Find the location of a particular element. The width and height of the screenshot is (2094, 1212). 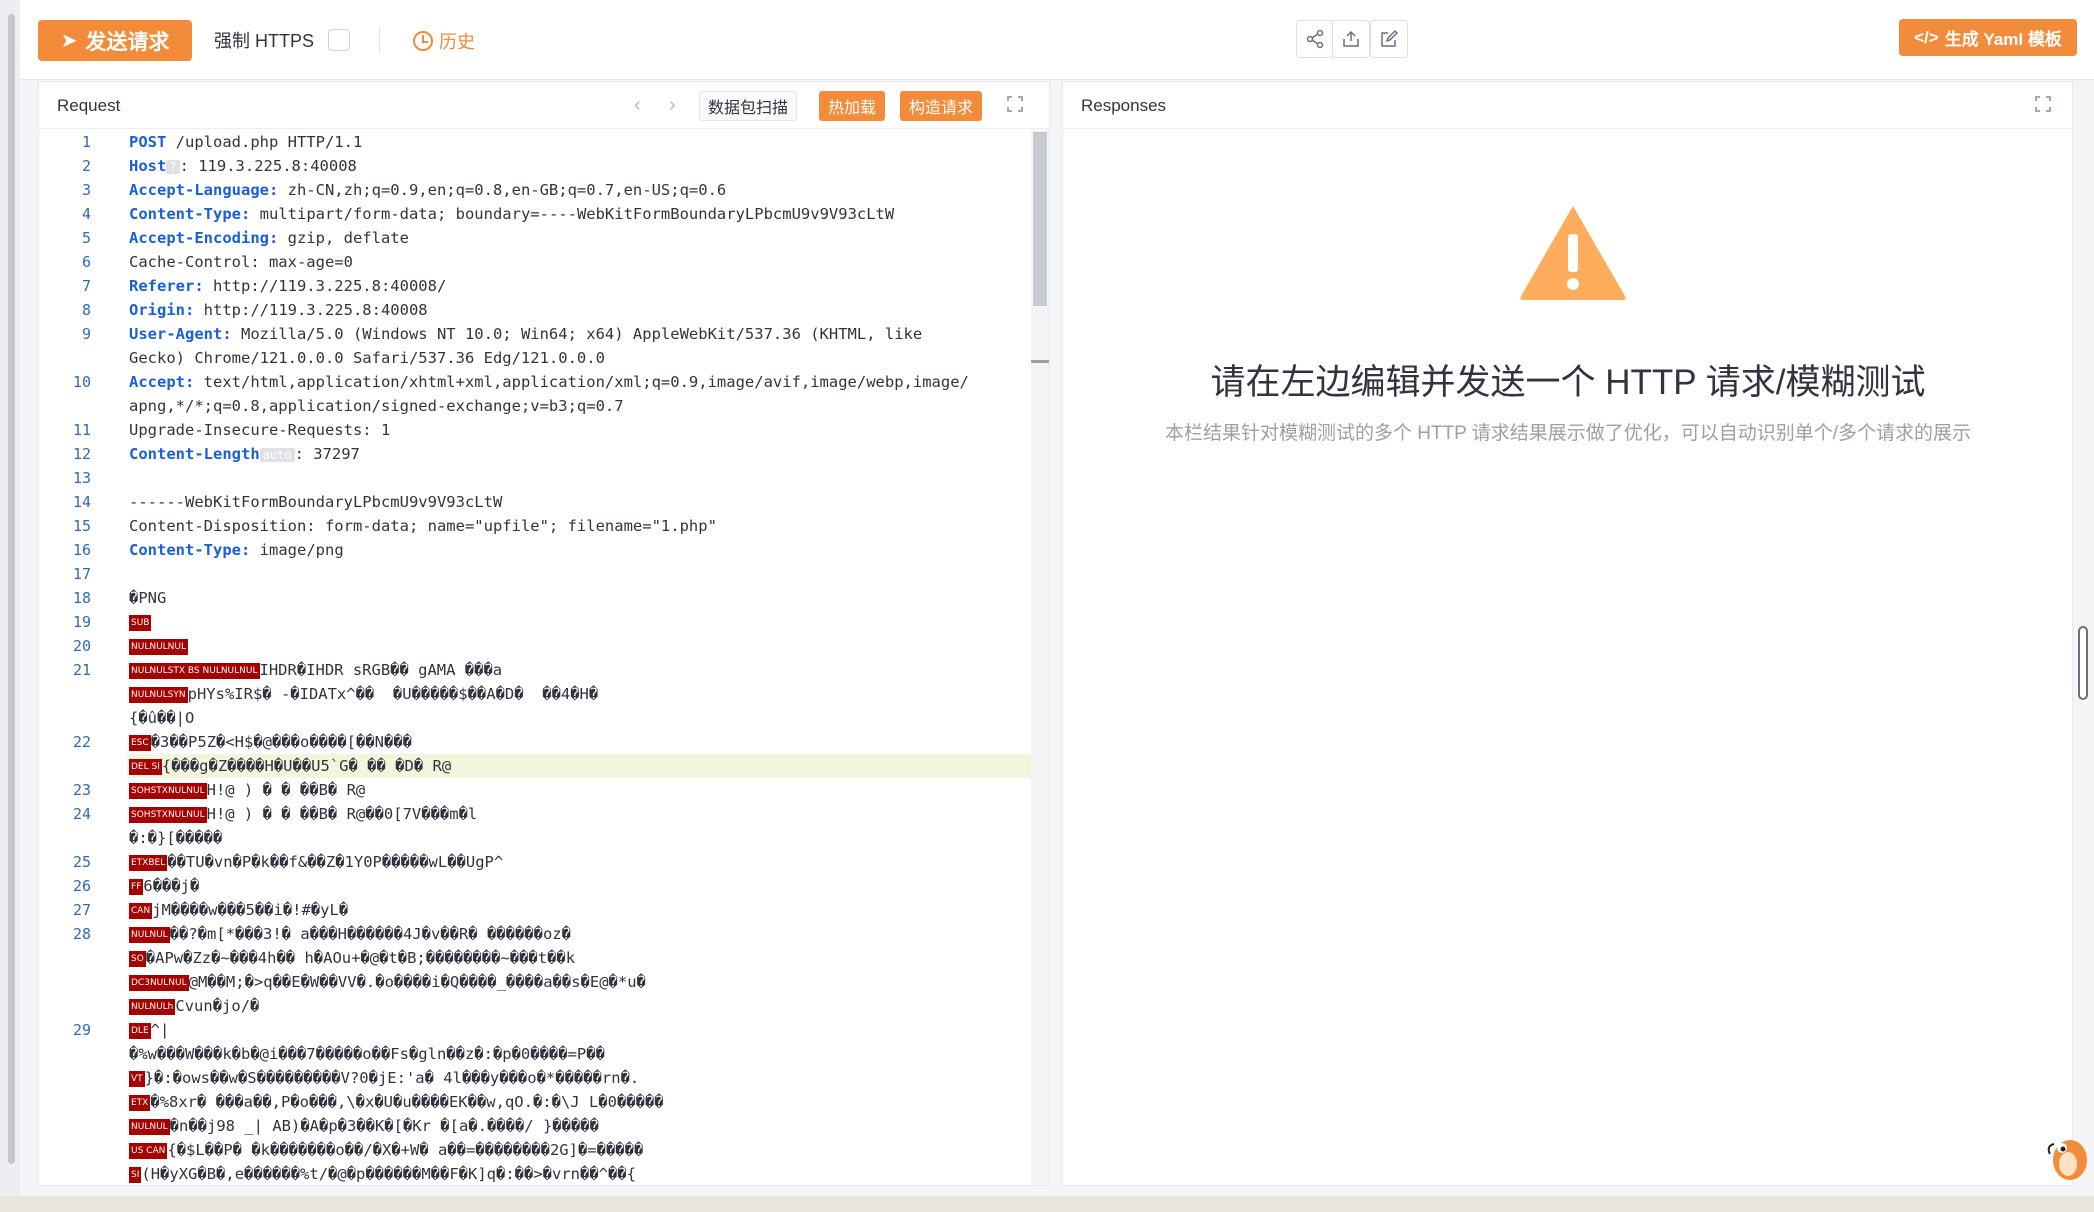

edit-button is located at coordinates (1389, 39).